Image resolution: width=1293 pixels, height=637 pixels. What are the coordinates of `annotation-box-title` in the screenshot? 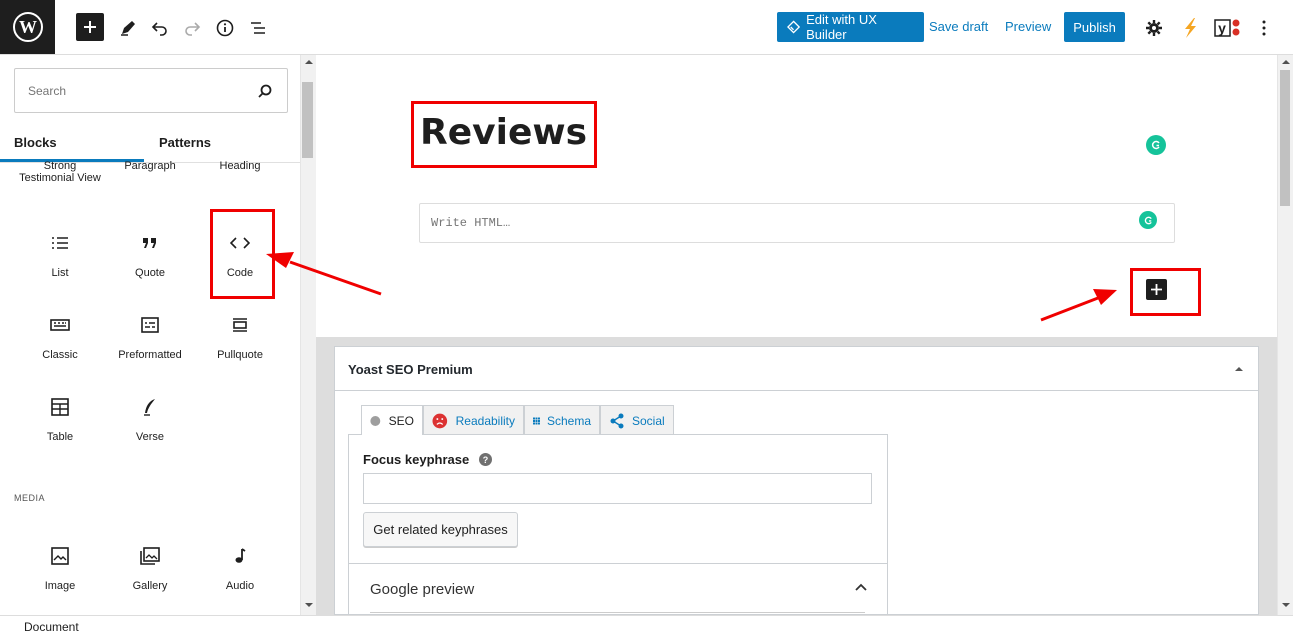 It's located at (504, 134).